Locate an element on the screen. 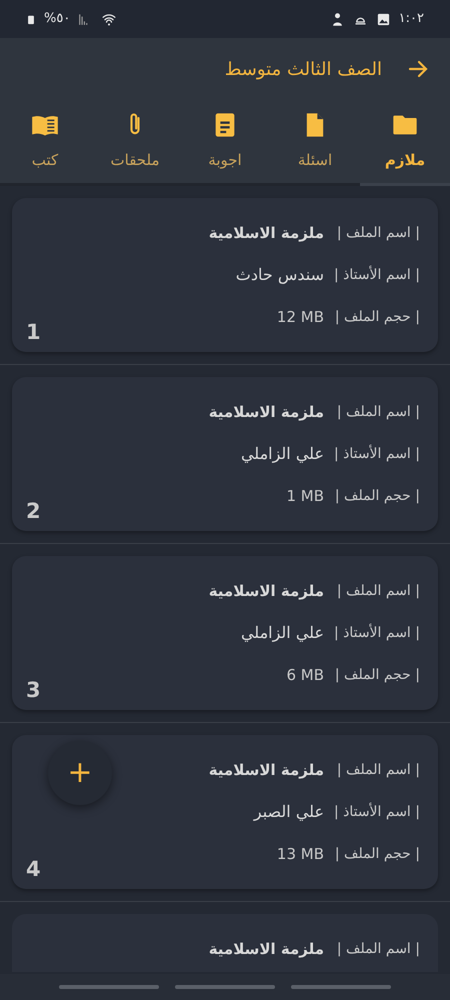 The width and height of the screenshot is (450, 1000). image-icon is located at coordinates (383, 19).